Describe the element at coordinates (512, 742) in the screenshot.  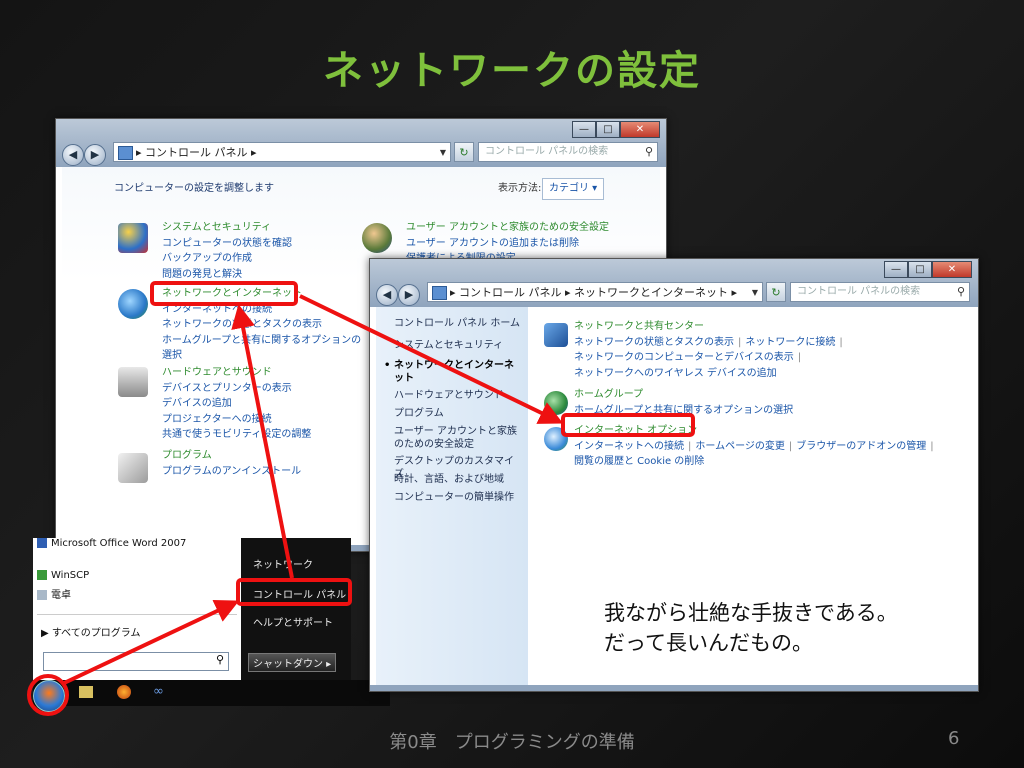
I see `slide-footer: 第0章 プログラミングの準備` at that location.